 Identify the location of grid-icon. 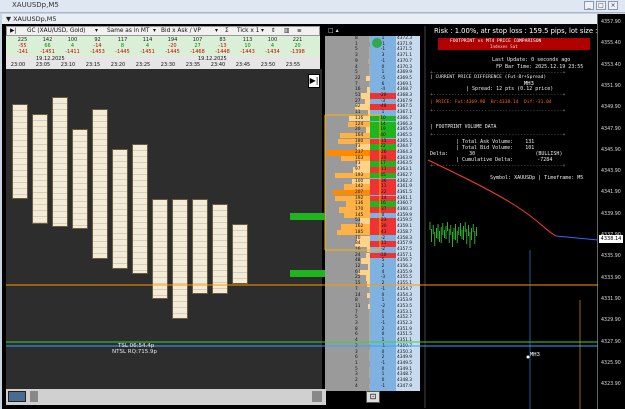
(17, 396).